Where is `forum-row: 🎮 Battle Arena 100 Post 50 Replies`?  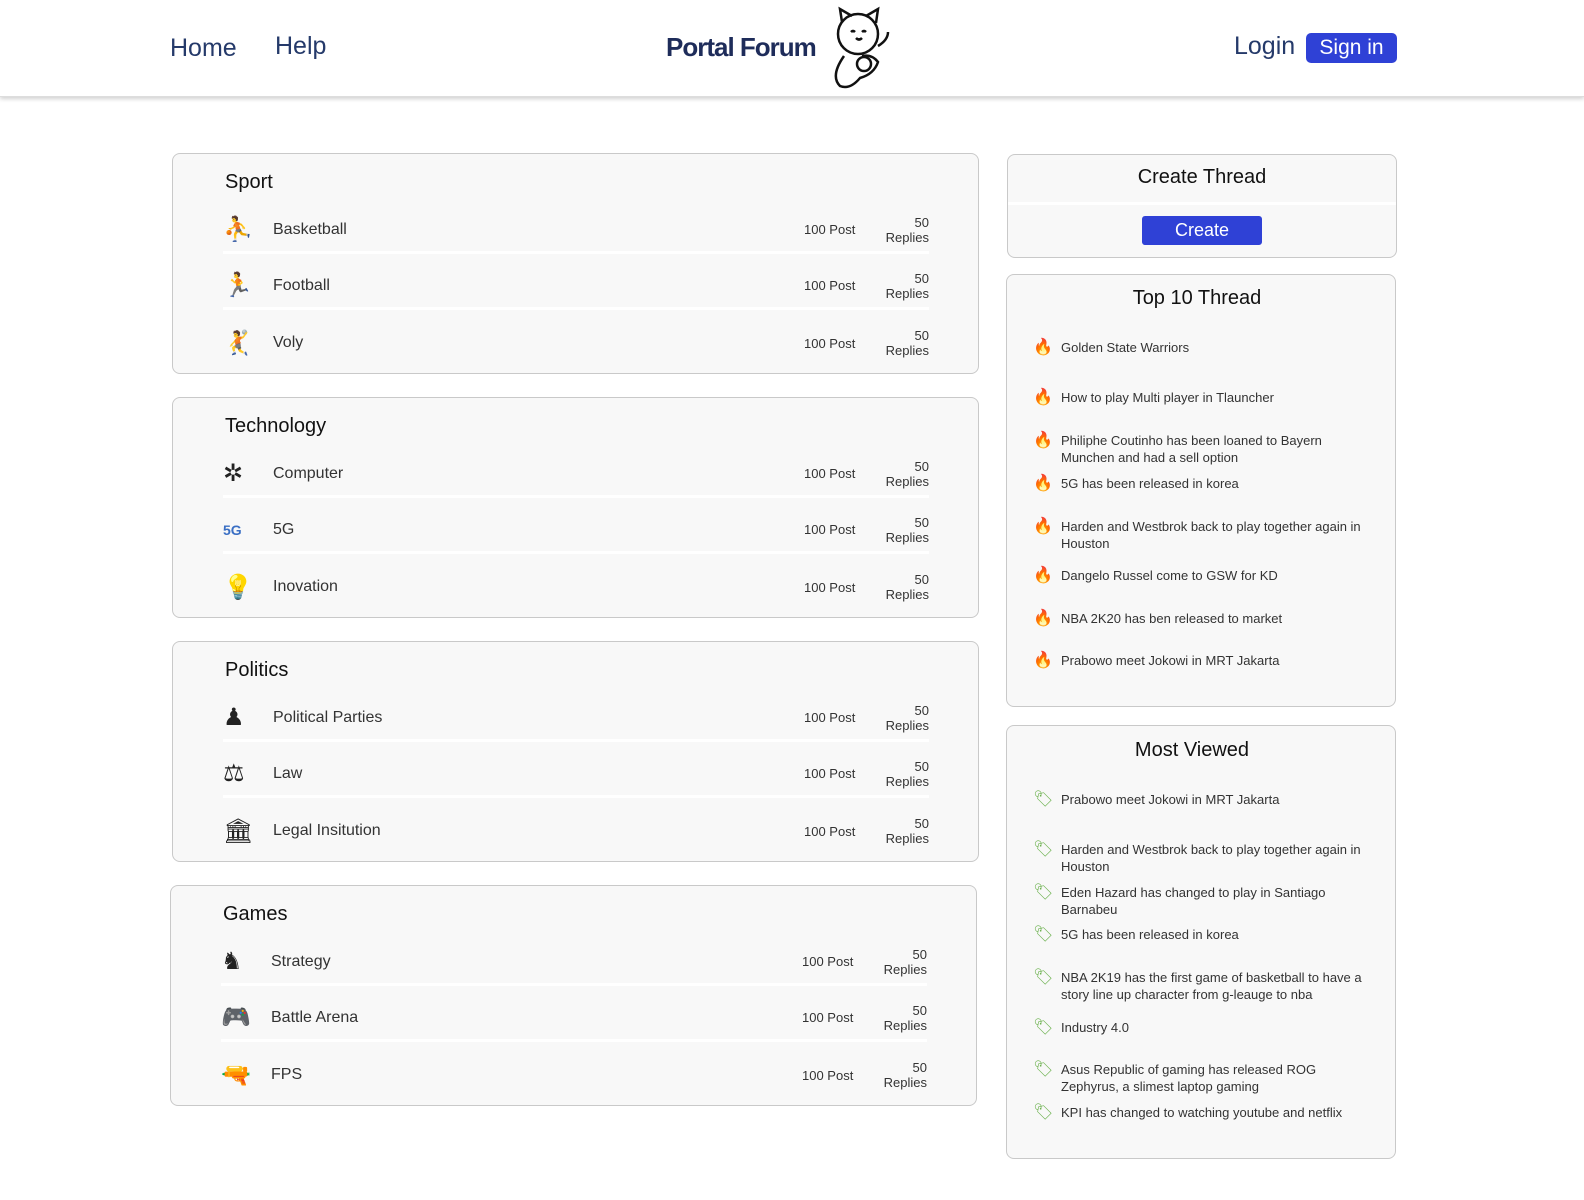 forum-row: 🎮 Battle Arena 100 Post 50 Replies is located at coordinates (574, 1019).